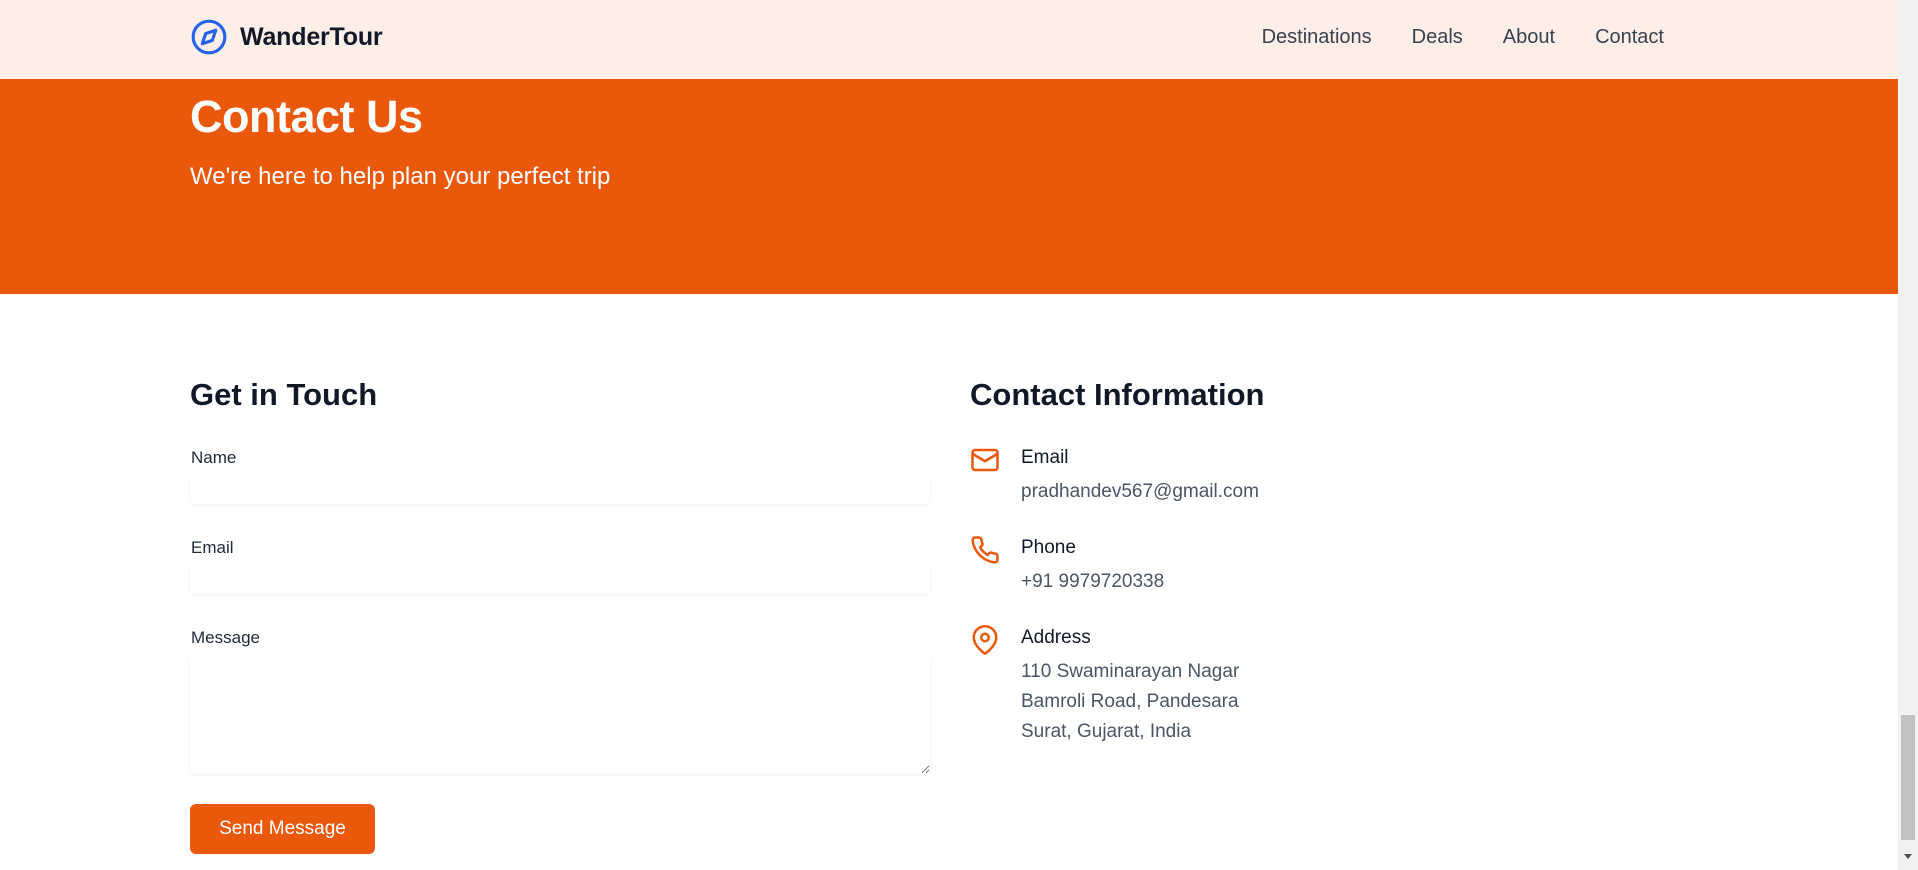 The height and width of the screenshot is (870, 1918). What do you see at coordinates (1317, 37) in the screenshot?
I see `nav-link-destinations: Destinations` at bounding box center [1317, 37].